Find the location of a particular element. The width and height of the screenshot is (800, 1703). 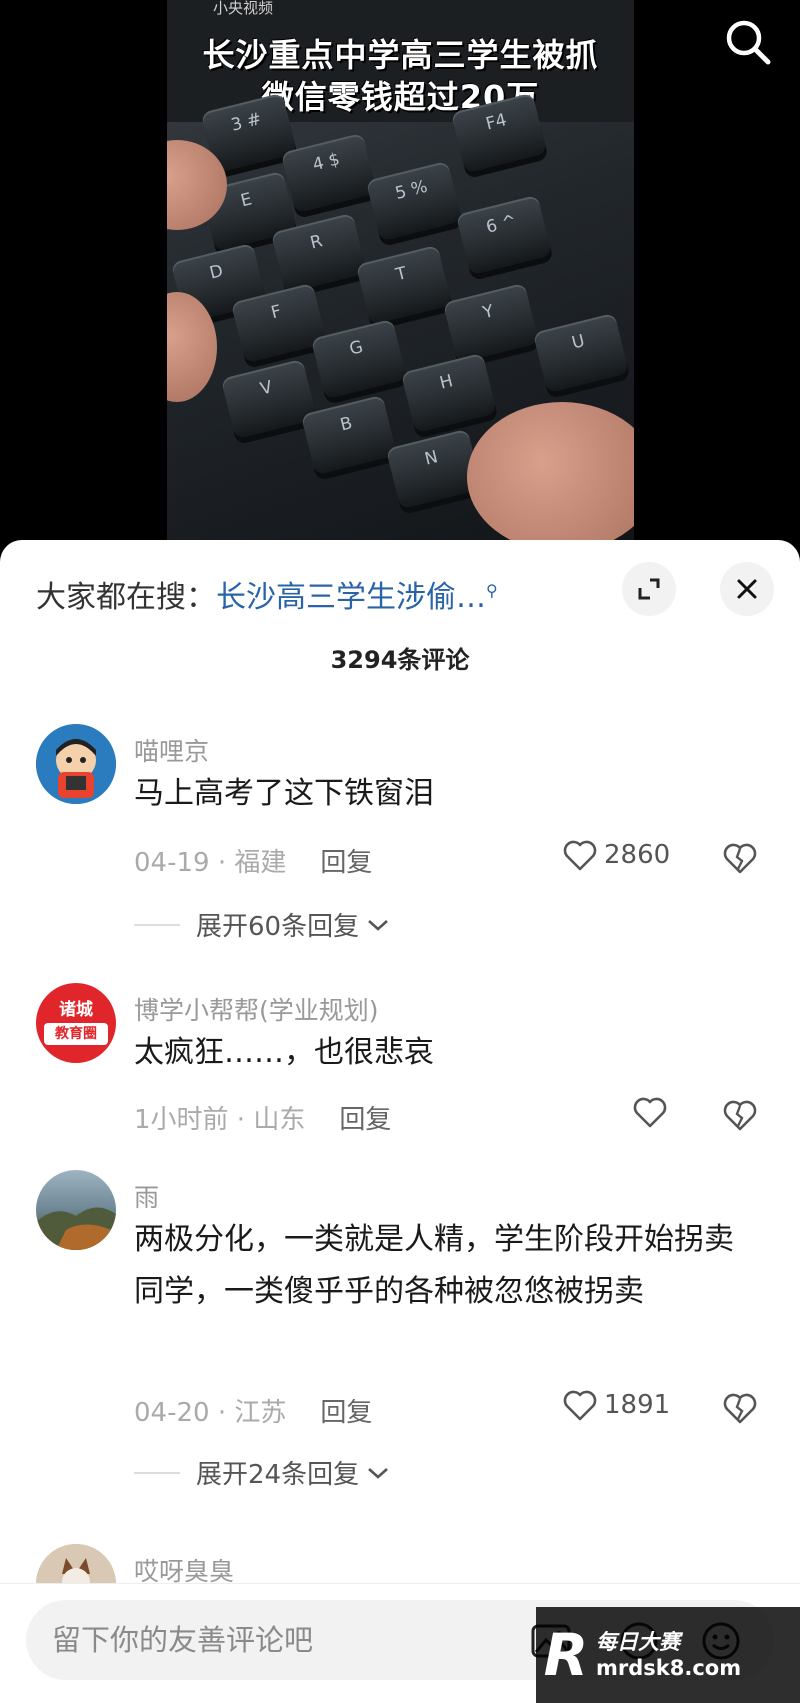

comment-text: 太疯狂……，也很悲哀 is located at coordinates (284, 1052).